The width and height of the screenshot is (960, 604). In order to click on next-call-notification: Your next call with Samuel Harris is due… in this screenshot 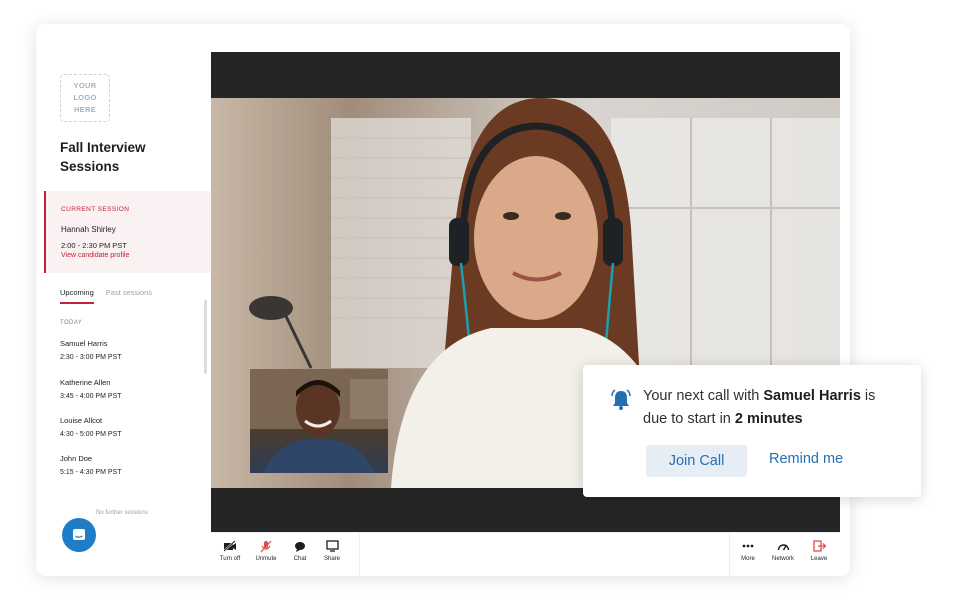, I will do `click(752, 431)`.